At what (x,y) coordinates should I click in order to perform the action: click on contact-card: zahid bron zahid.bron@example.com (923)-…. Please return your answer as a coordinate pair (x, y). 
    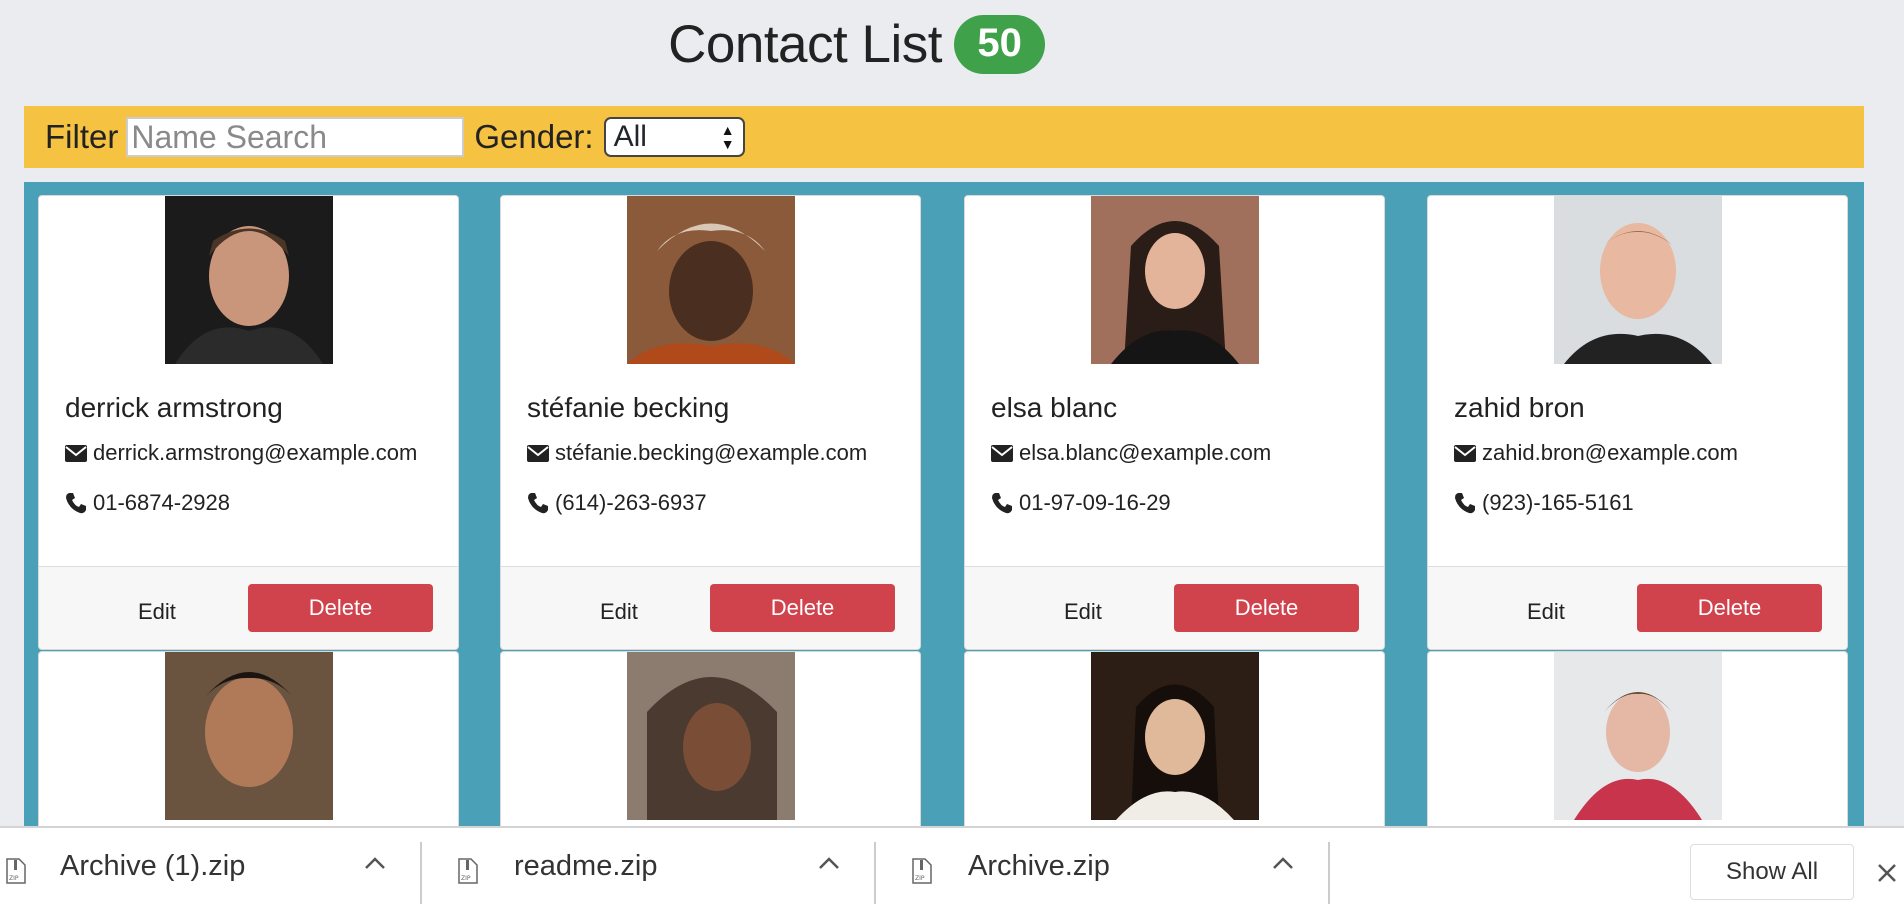
    Looking at the image, I should click on (1637, 422).